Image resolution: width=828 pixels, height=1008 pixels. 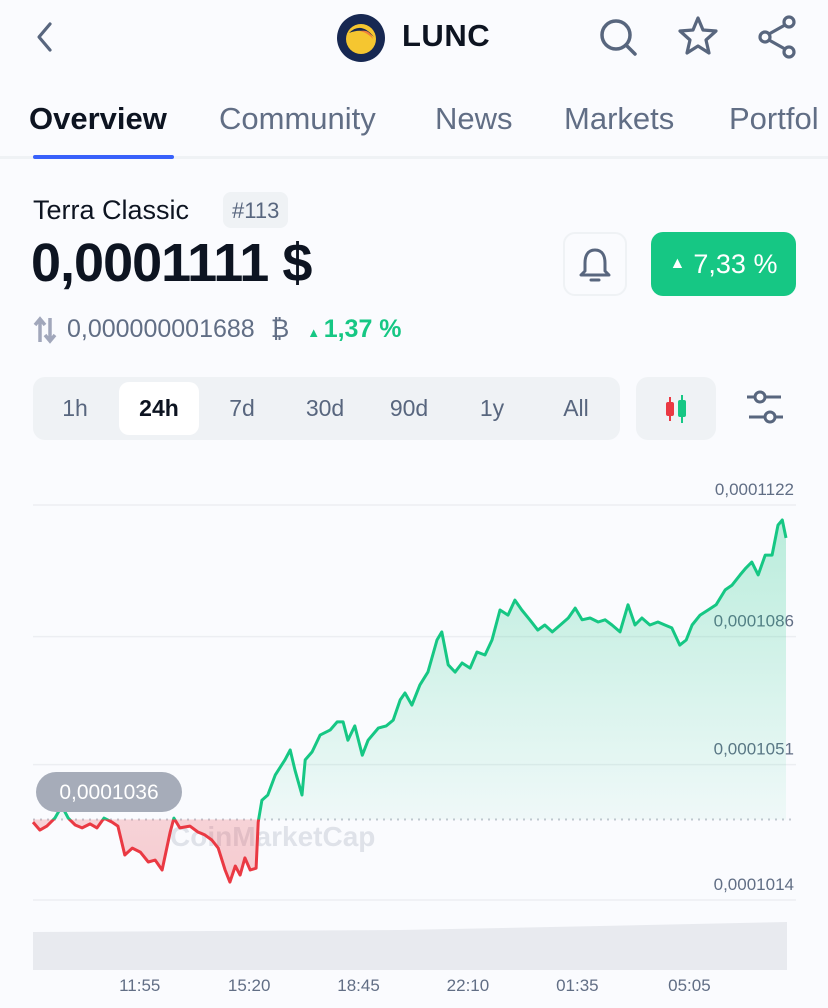 What do you see at coordinates (249, 985) in the screenshot?
I see `x-tick-label: 15:20` at bounding box center [249, 985].